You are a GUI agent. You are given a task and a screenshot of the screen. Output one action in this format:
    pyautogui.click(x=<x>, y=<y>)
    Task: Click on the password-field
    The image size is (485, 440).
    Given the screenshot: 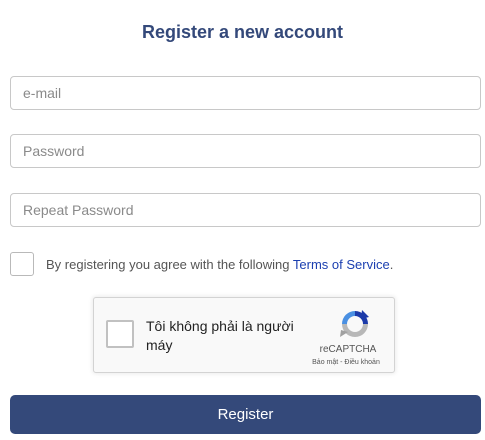 What is the action you would take?
    pyautogui.click(x=245, y=151)
    